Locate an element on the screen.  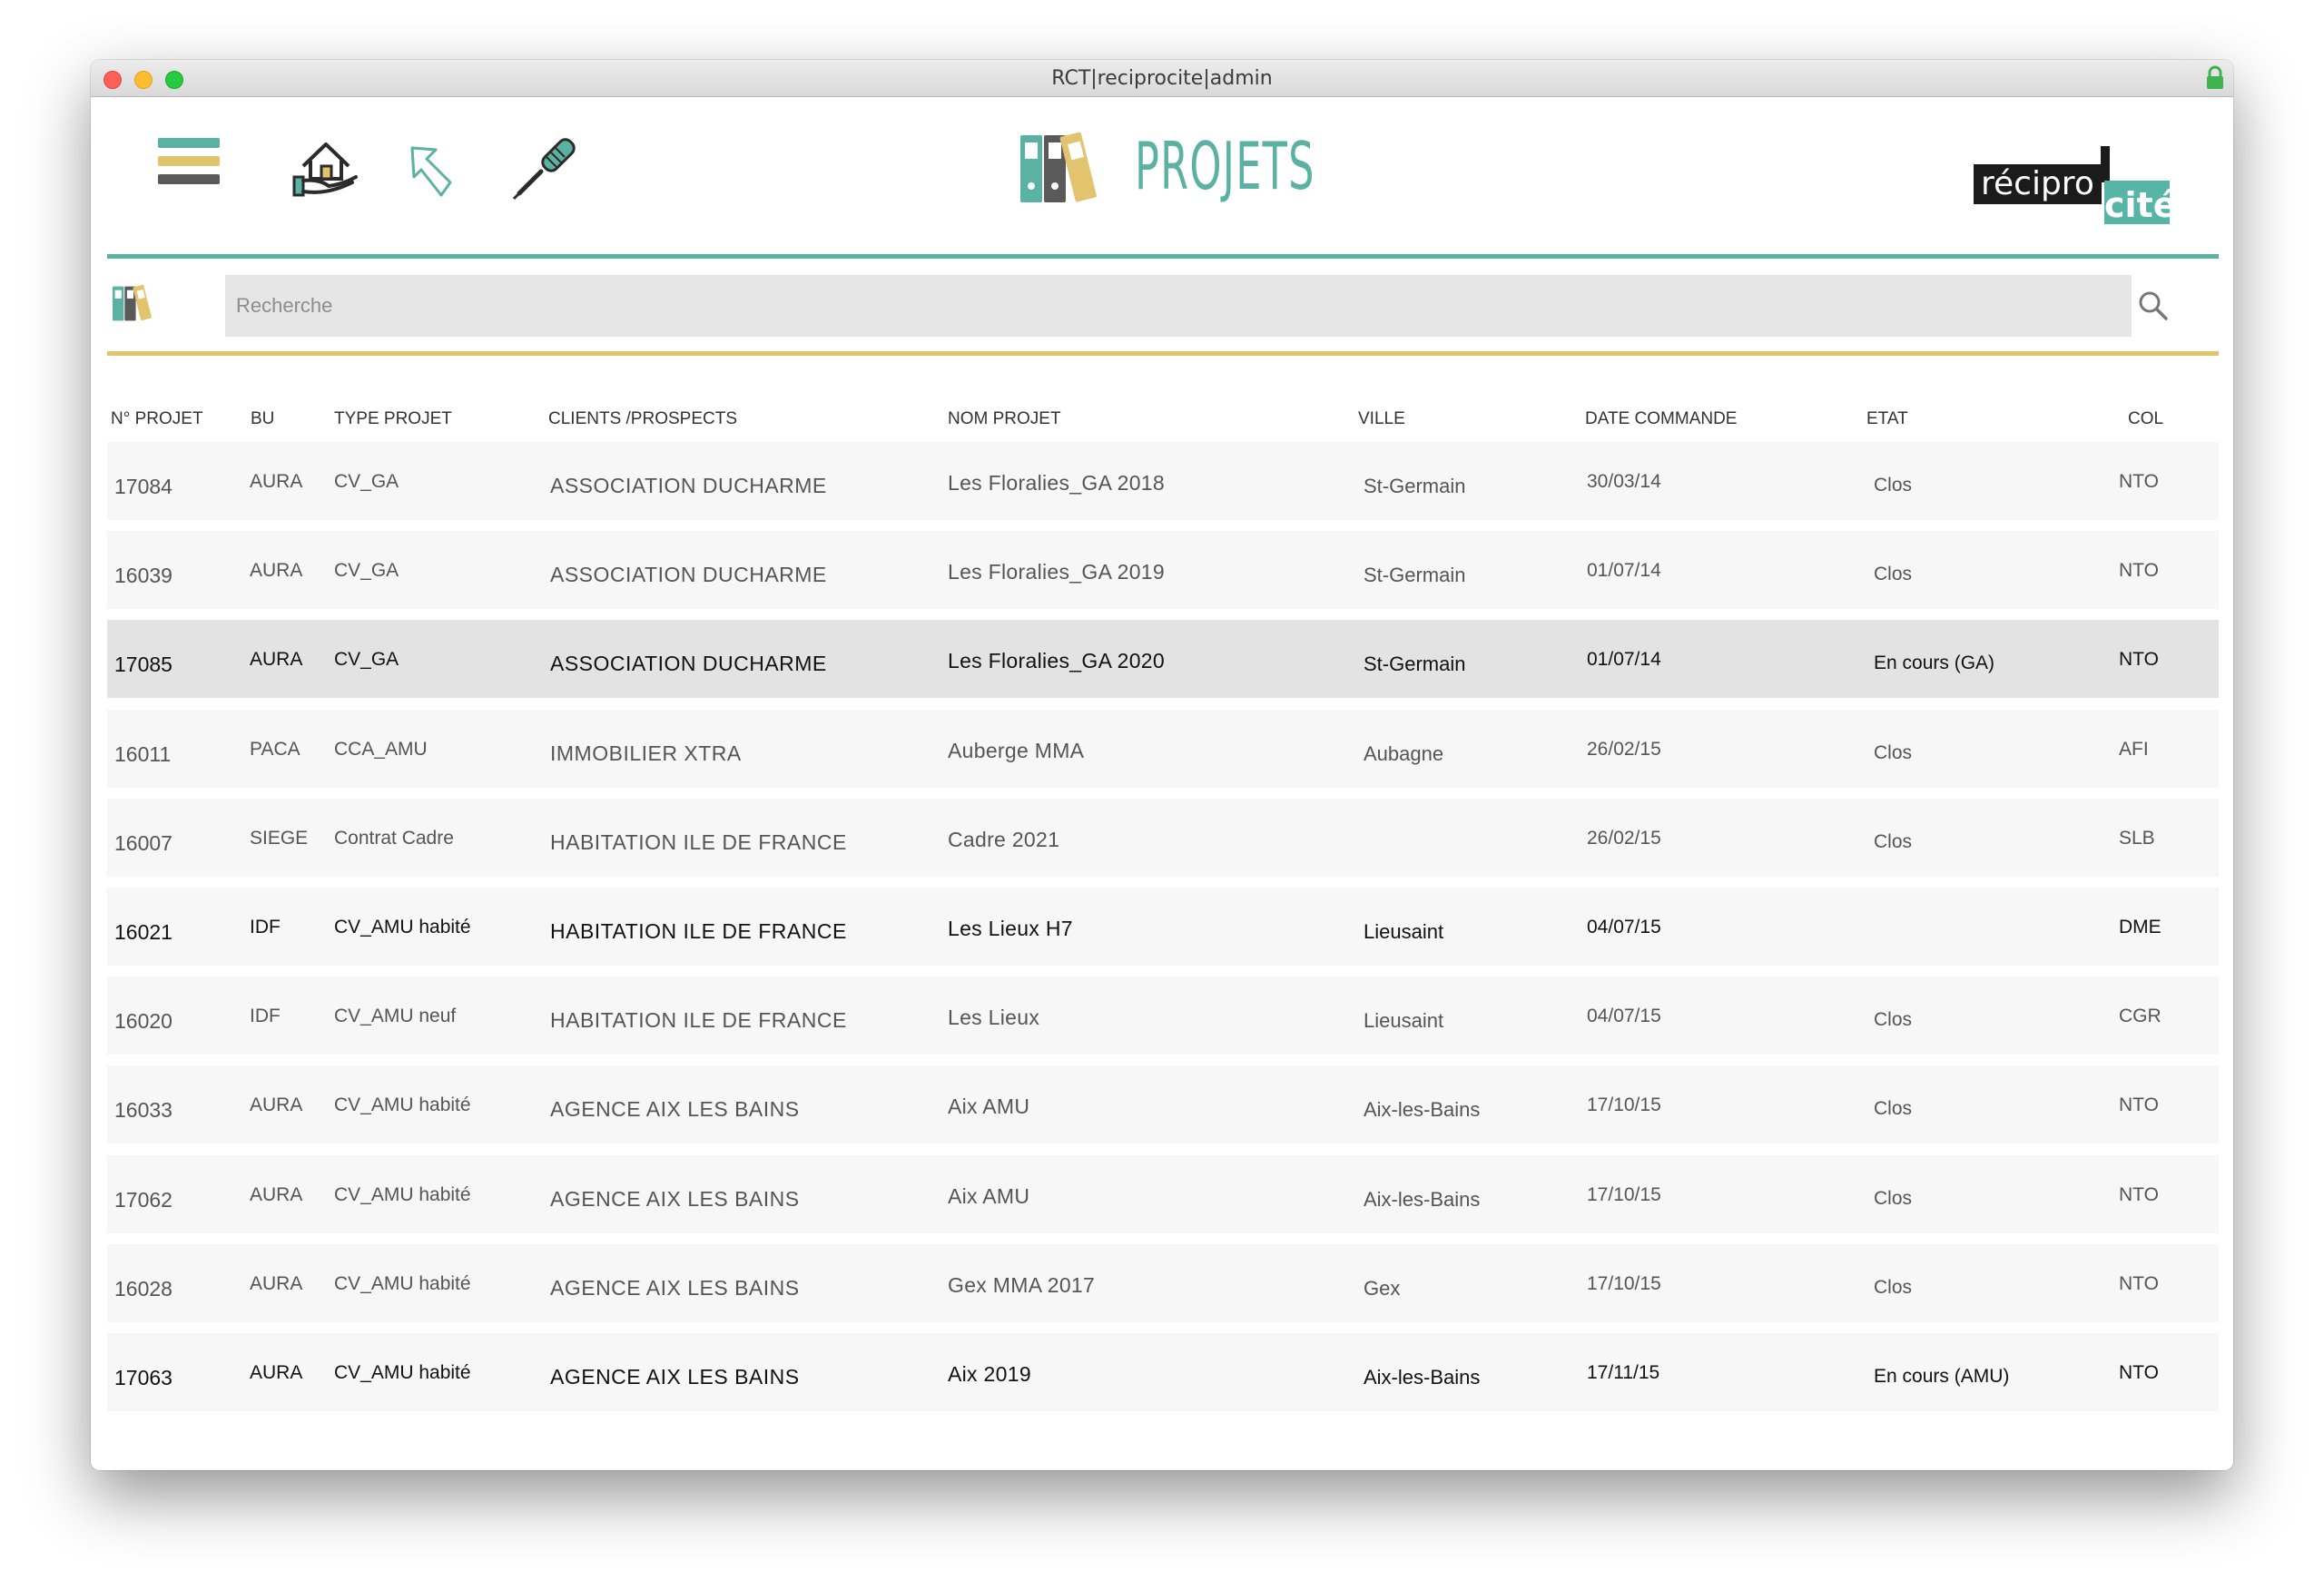
cell-city: St-Germain is located at coordinates (1415, 664).